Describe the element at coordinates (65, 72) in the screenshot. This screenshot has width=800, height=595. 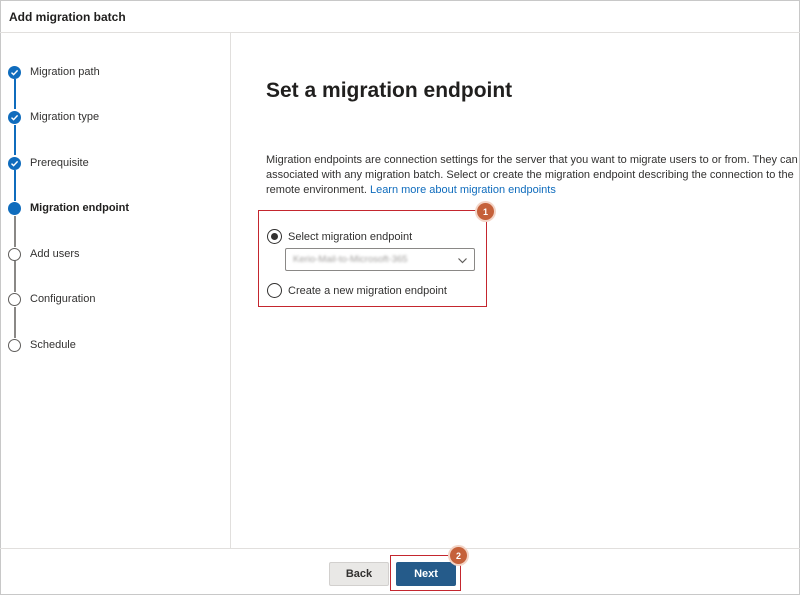
I see `step-label: Migration path` at that location.